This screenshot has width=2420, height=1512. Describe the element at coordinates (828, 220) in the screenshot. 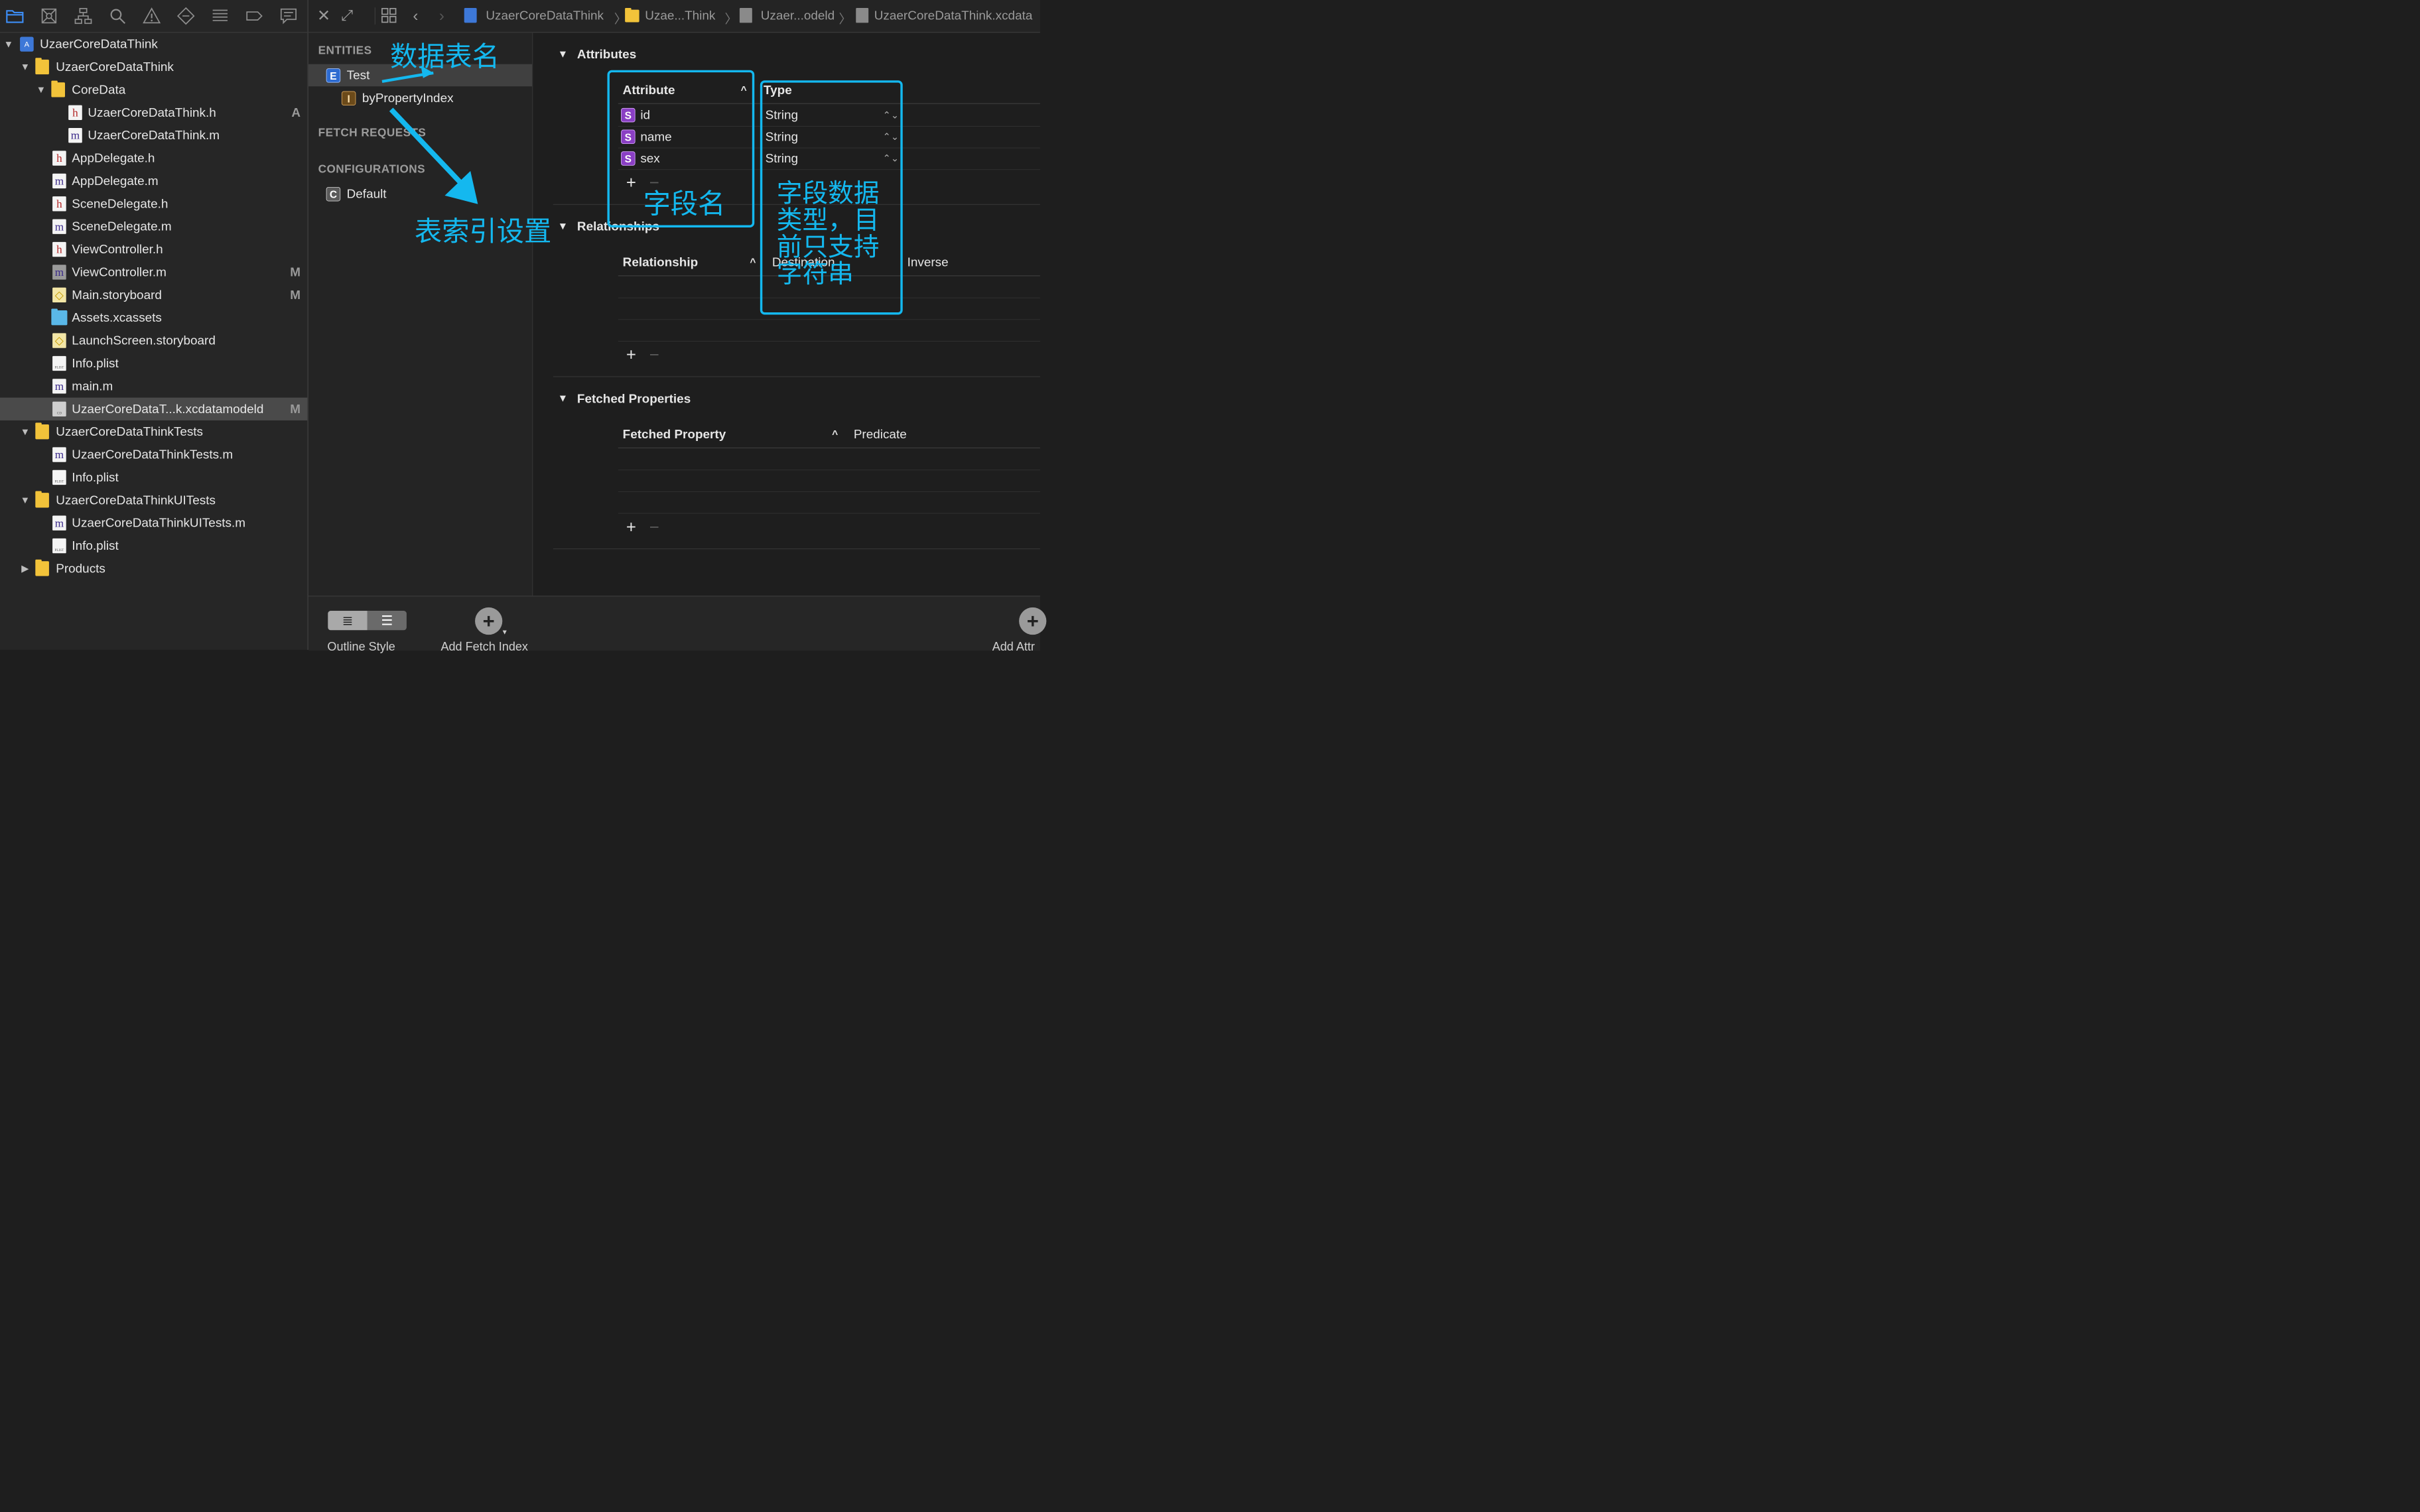

I see `annotation-line: 类型，目` at that location.